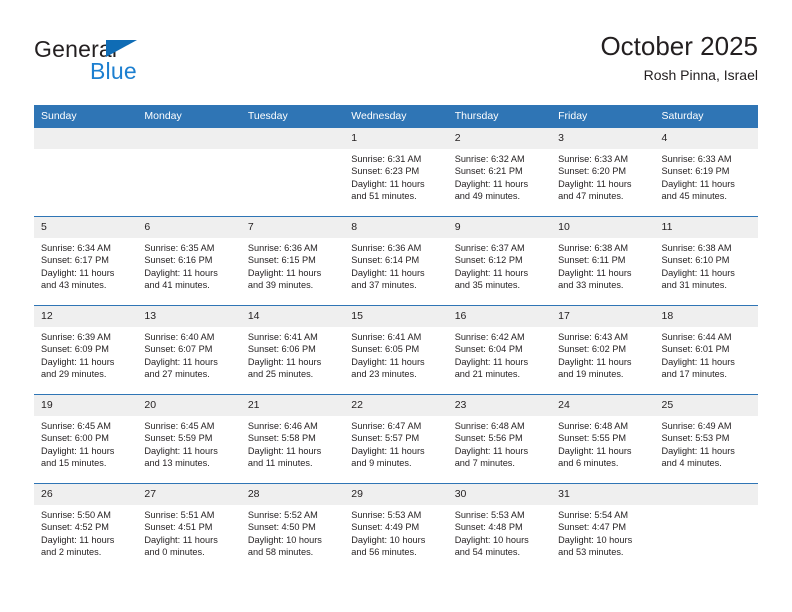 The width and height of the screenshot is (792, 612). Describe the element at coordinates (593, 337) in the screenshot. I see `sunrise-text: Sunrise: 6:43 AM` at that location.